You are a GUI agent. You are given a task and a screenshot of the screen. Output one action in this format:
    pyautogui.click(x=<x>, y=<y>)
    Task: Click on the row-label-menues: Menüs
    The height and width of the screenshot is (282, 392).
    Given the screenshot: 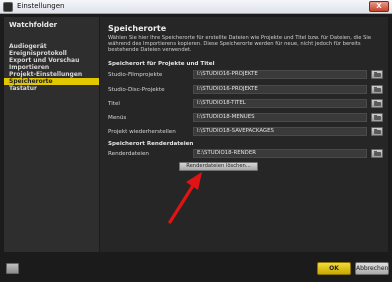 What is the action you would take?
    pyautogui.click(x=117, y=118)
    